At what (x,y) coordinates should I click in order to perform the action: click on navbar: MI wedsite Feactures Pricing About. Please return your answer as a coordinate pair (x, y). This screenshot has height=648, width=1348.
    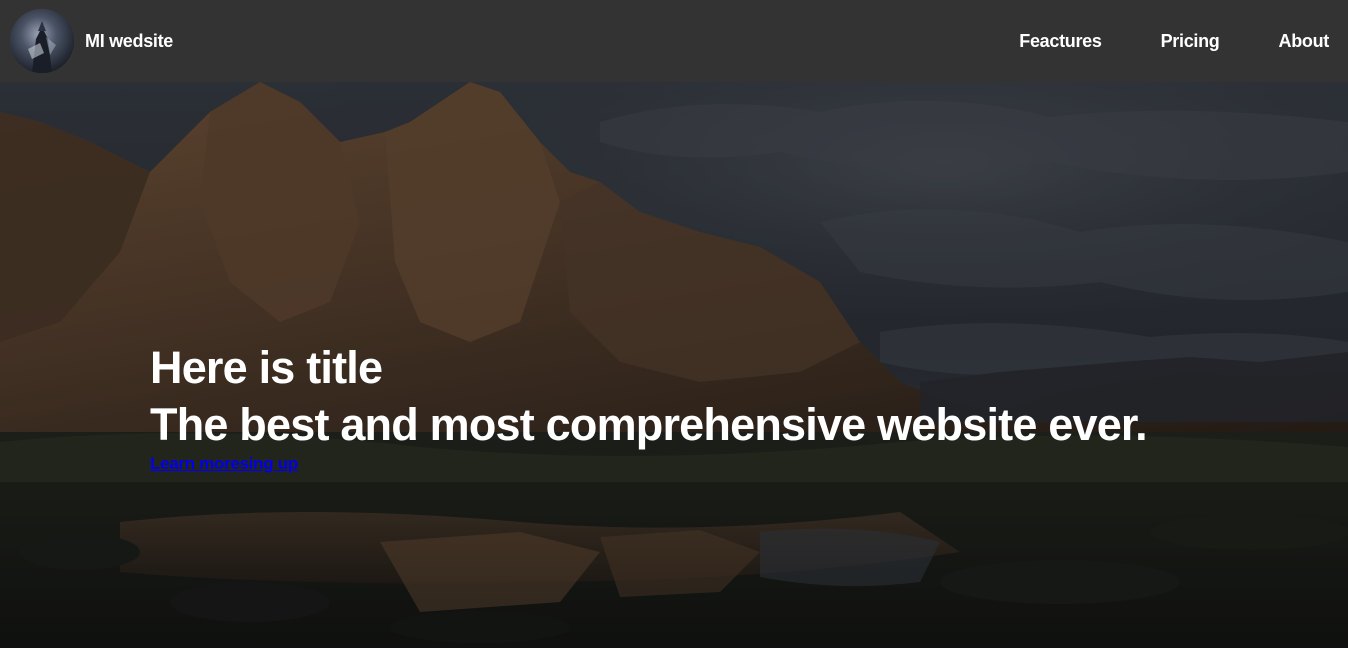
    Looking at the image, I should click on (674, 41).